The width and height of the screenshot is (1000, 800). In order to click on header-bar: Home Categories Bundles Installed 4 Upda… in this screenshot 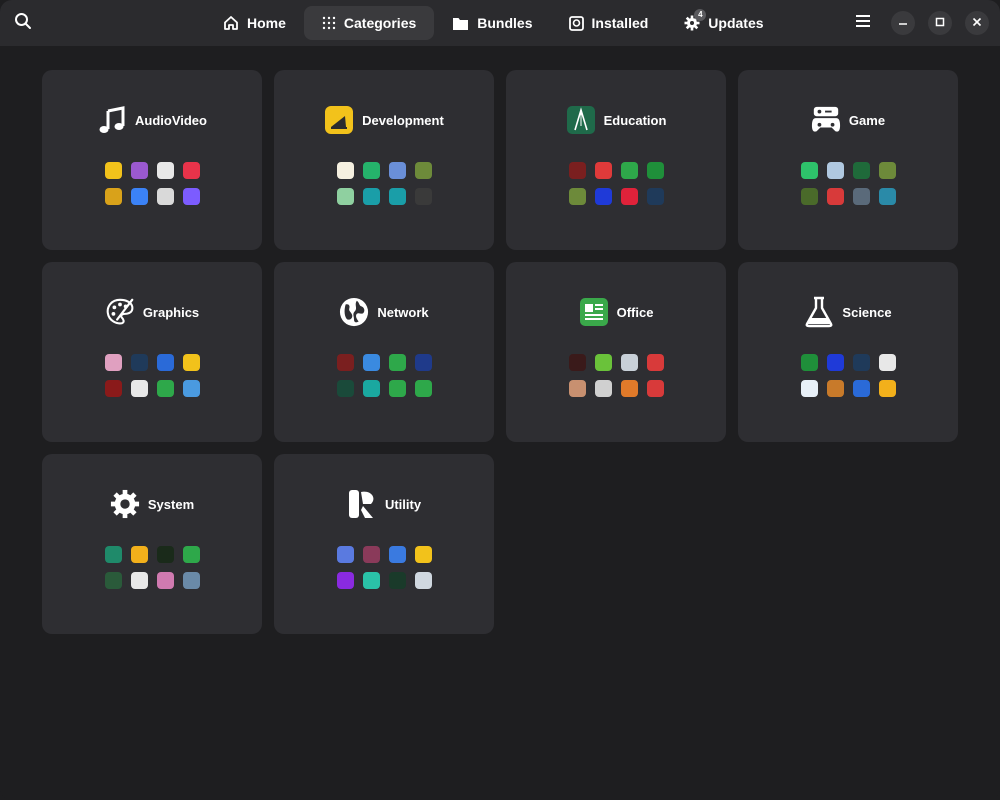, I will do `click(500, 23)`.